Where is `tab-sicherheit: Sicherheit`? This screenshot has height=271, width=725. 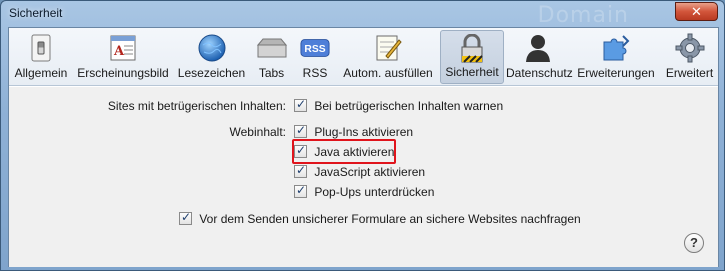 tab-sicherheit: Sicherheit is located at coordinates (472, 57).